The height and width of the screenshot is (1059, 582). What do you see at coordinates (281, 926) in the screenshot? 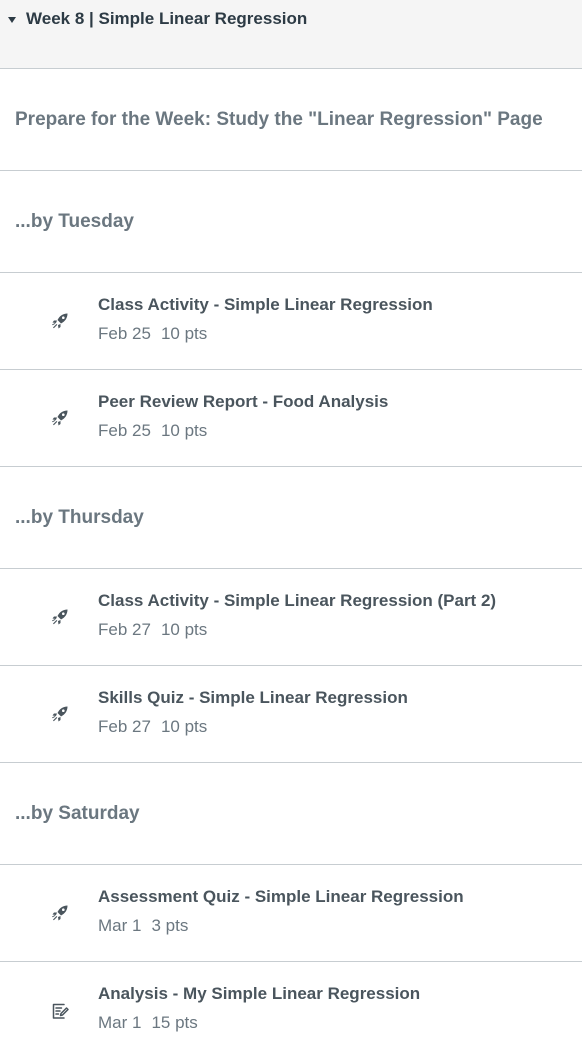
I see `item-meta: Mar 1 3 pts` at bounding box center [281, 926].